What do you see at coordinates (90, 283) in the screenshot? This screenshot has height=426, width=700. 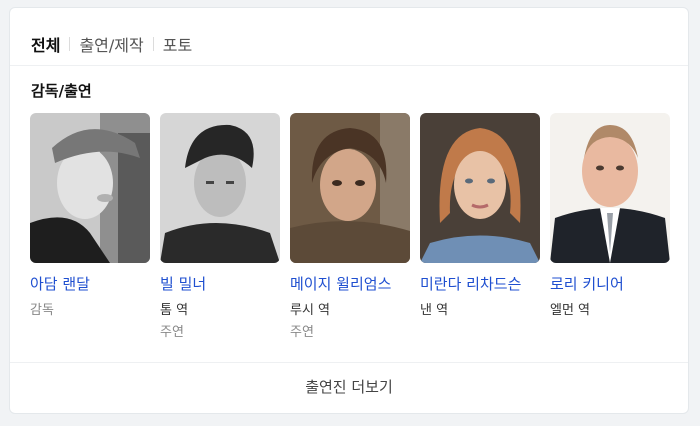 I see `cast-name: 아담 랜달` at bounding box center [90, 283].